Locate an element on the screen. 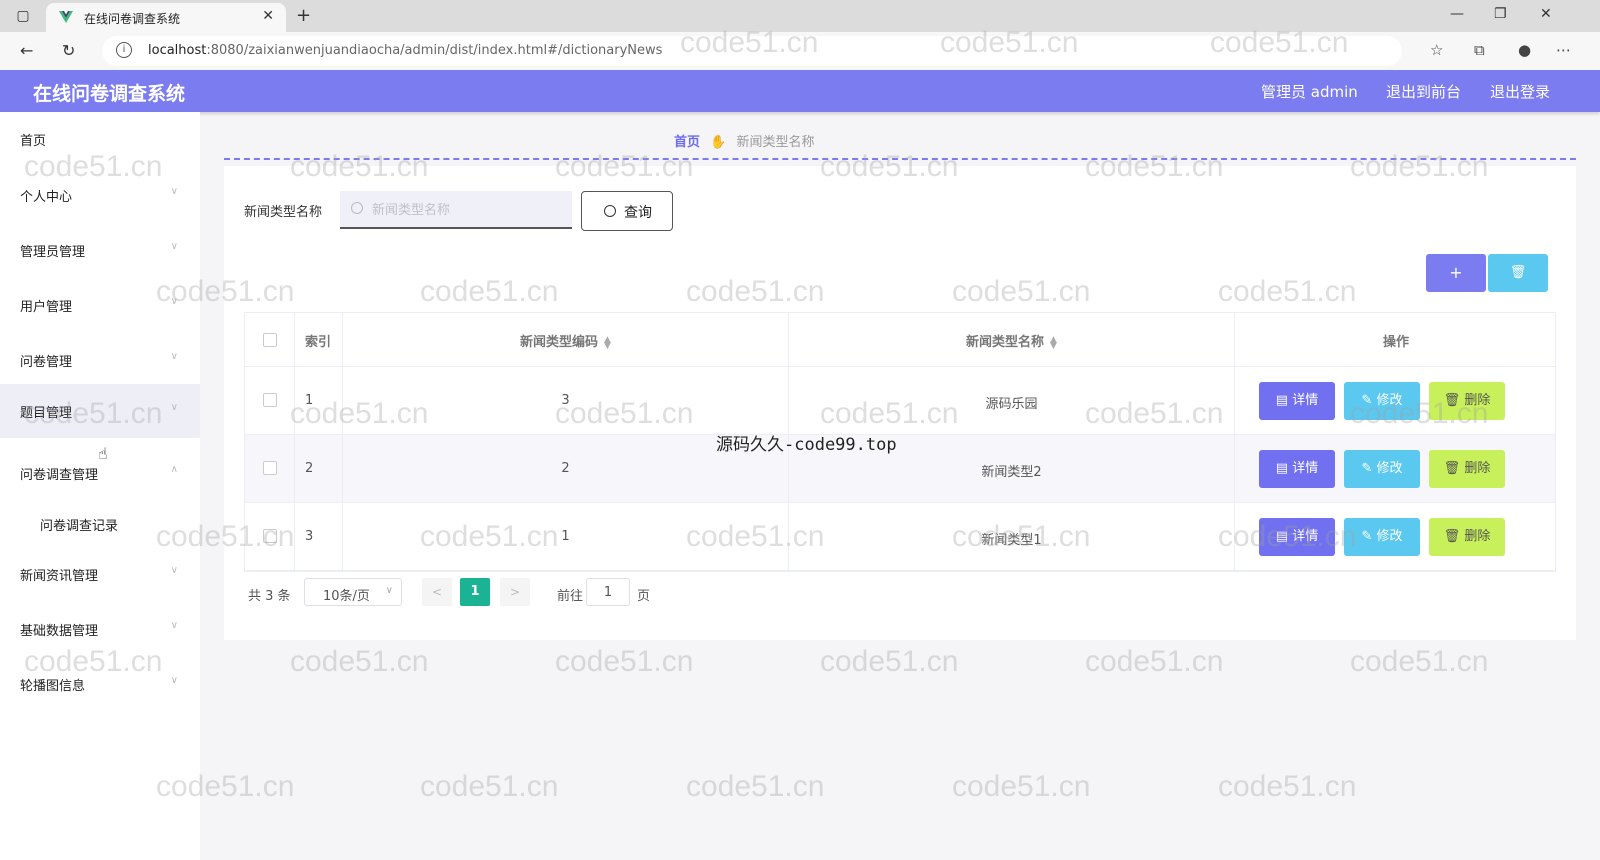 This screenshot has height=860, width=1600. sidebar-item-carousel: 轮播图信息 ∨ is located at coordinates (100, 684).